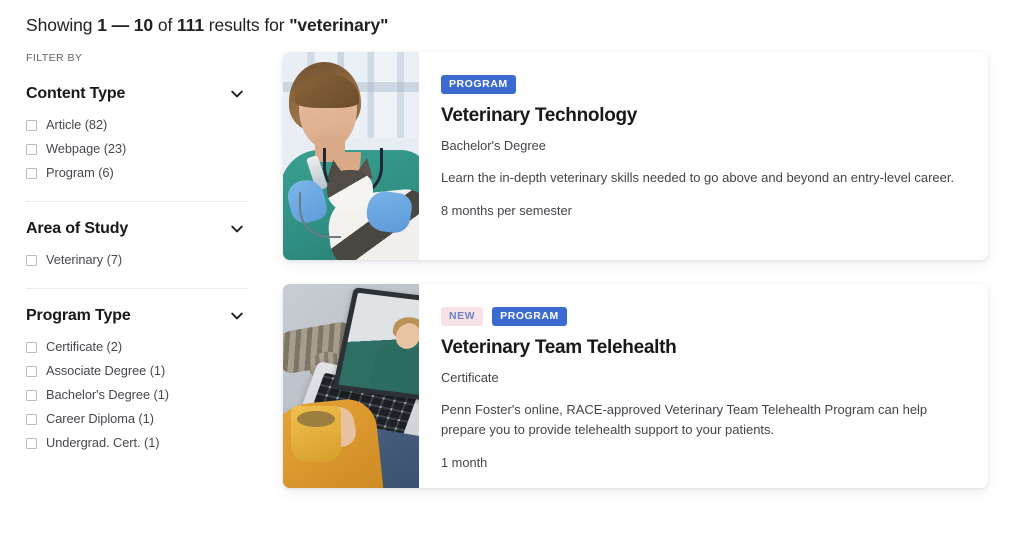 The image size is (1024, 536). What do you see at coordinates (102, 25) in the screenshot?
I see `results-range-start: 1` at bounding box center [102, 25].